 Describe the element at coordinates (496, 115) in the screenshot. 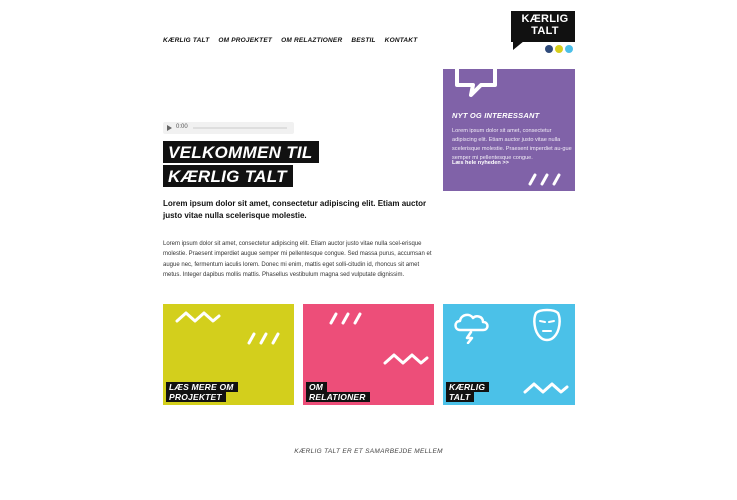

I see `news-heading: NYT OG INTERESSANT` at that location.